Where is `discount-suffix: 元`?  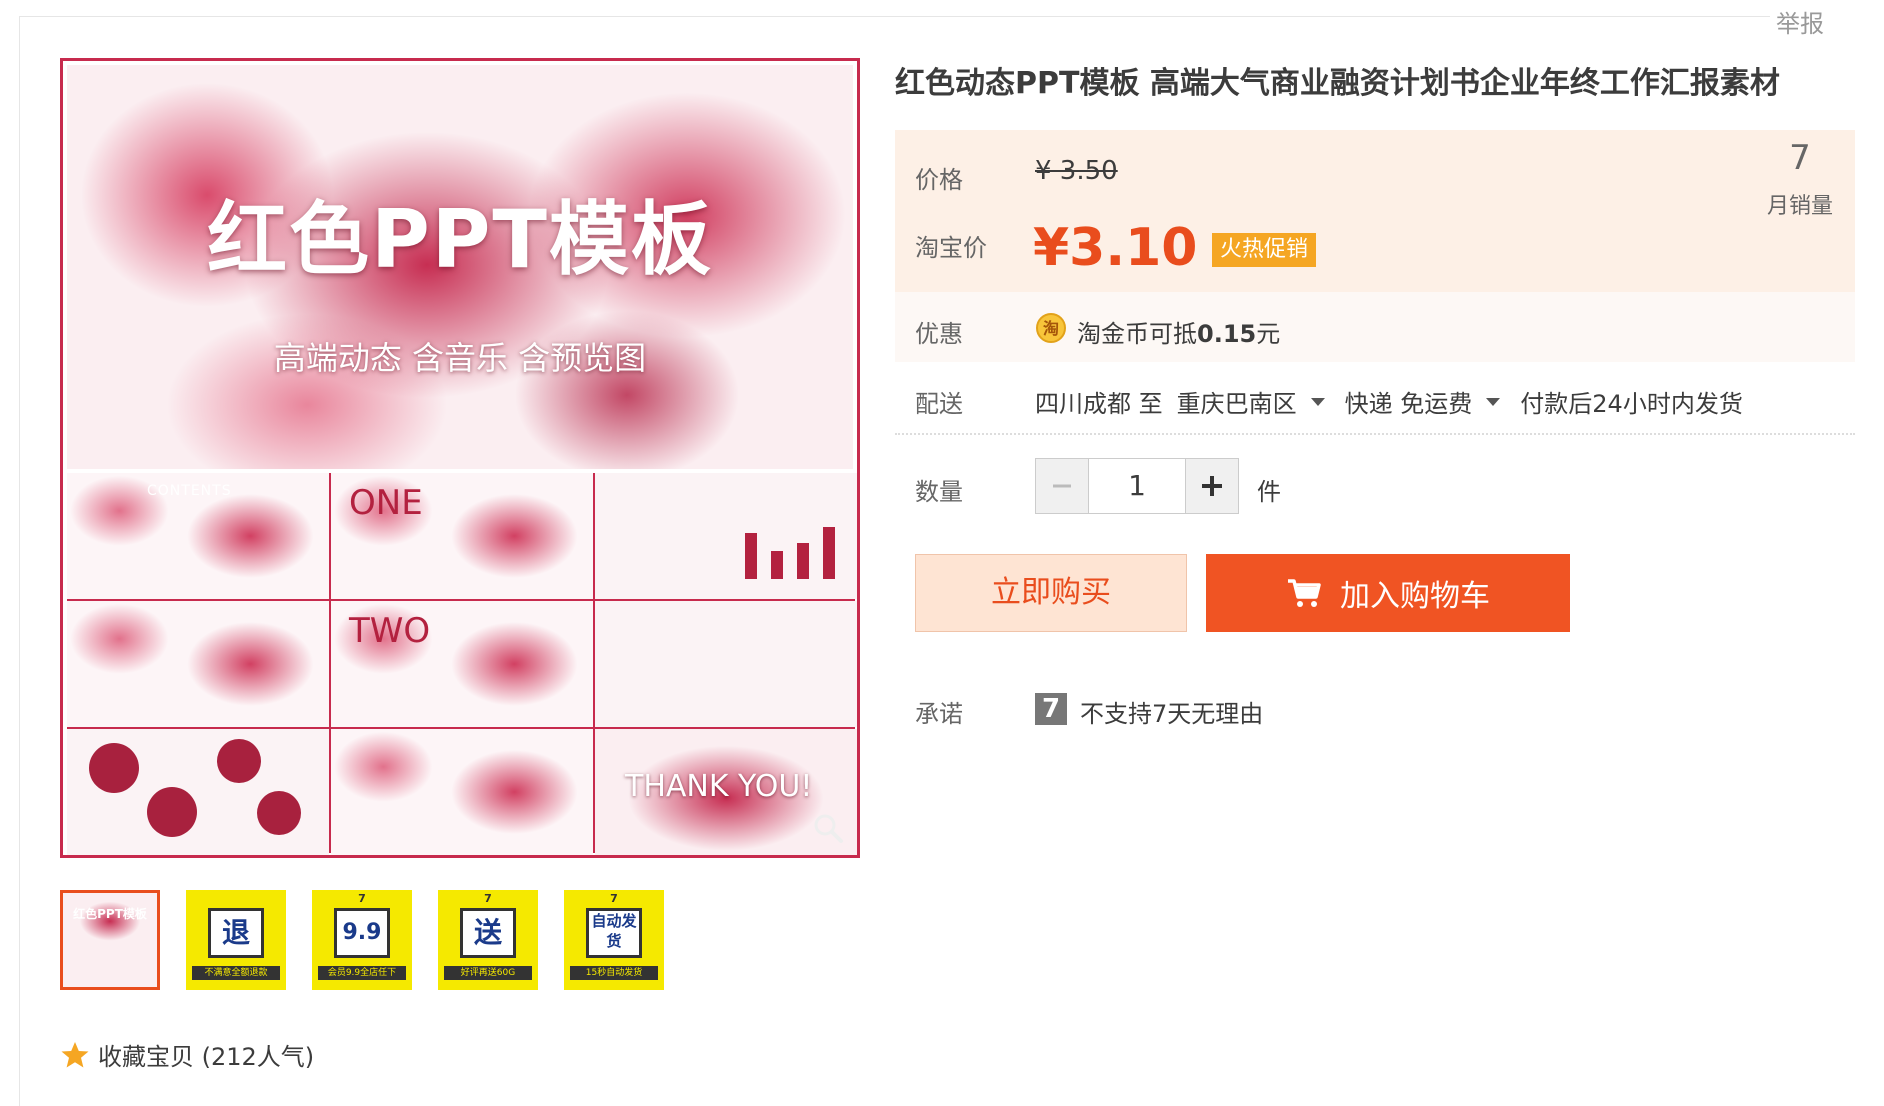
discount-suffix: 元 is located at coordinates (1268, 334).